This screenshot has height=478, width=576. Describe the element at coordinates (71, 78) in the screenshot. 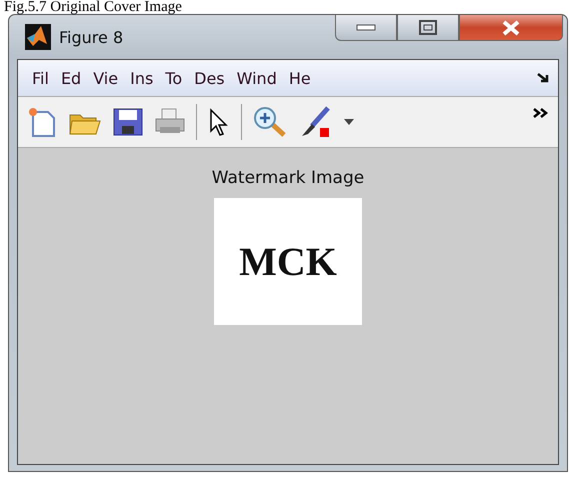

I see `menu-item: Ed` at that location.